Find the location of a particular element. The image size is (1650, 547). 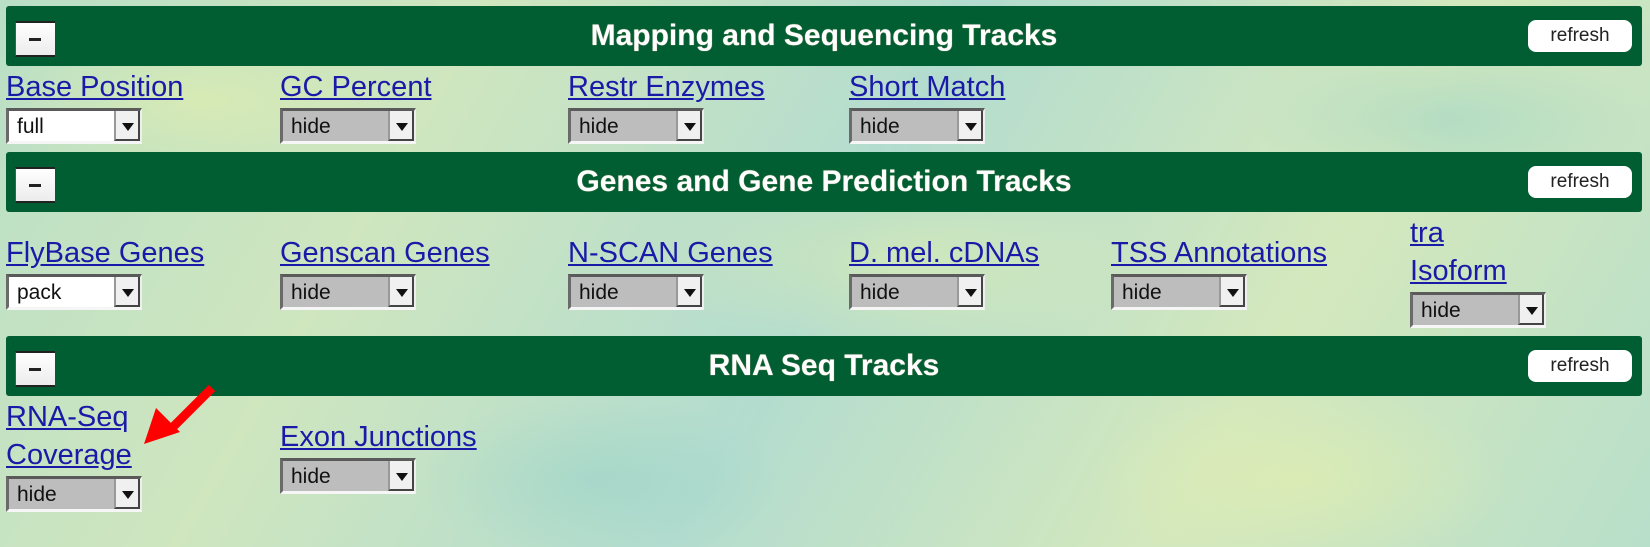

track-dmel-cdnas: D. mel. cDNAs hide is located at coordinates (944, 272).